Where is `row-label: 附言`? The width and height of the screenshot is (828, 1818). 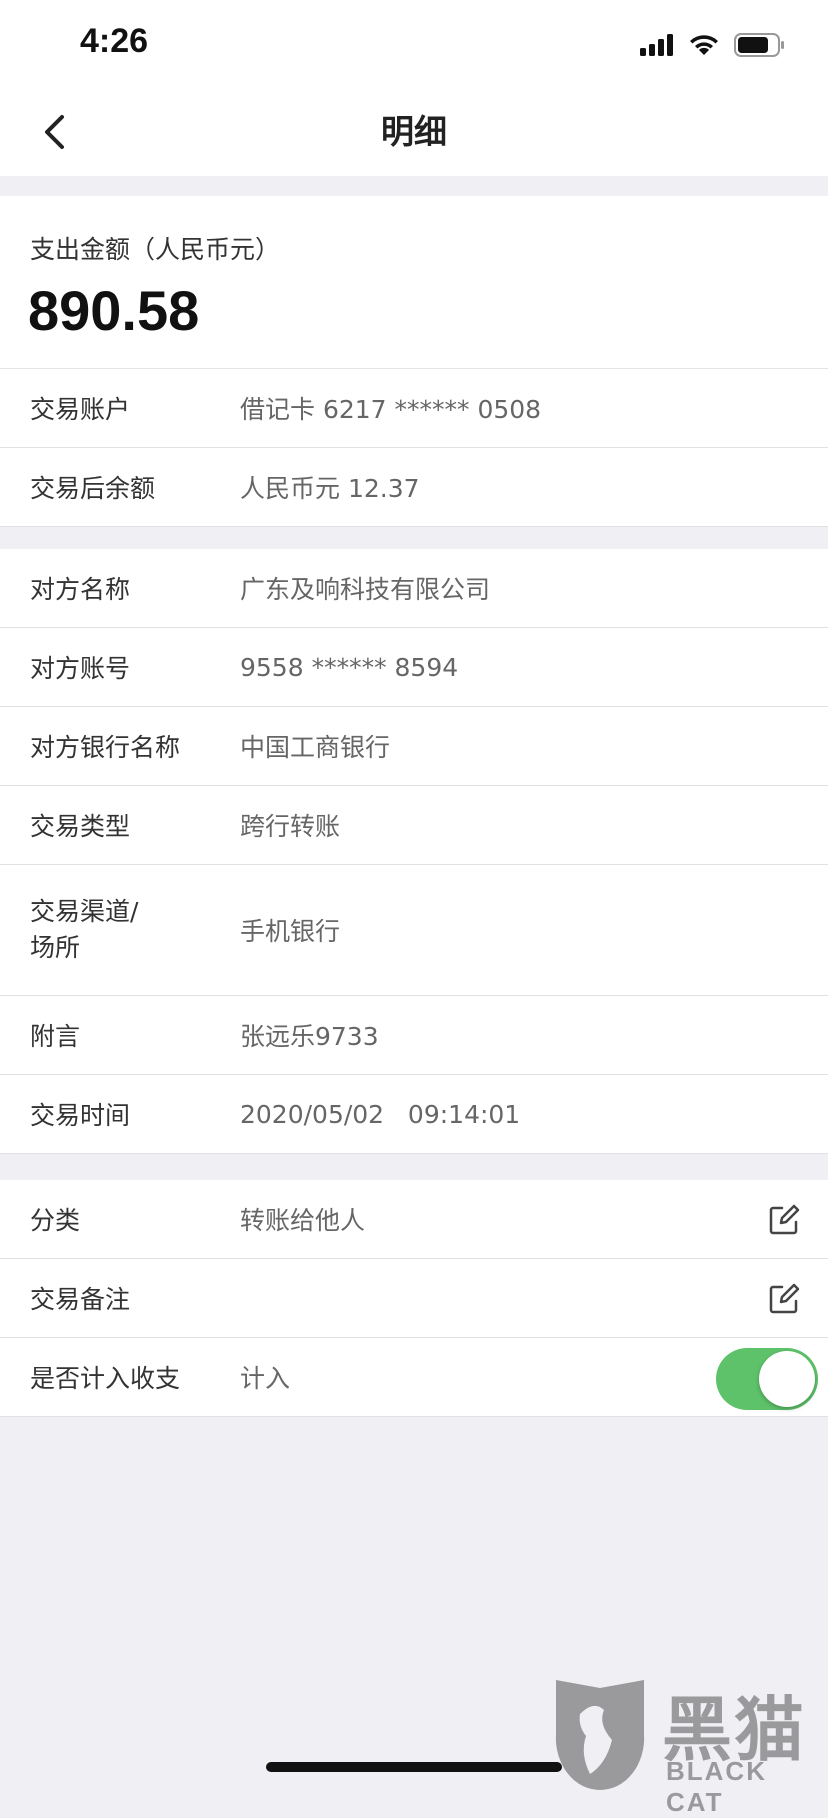
row-label: 附言 is located at coordinates (55, 1036).